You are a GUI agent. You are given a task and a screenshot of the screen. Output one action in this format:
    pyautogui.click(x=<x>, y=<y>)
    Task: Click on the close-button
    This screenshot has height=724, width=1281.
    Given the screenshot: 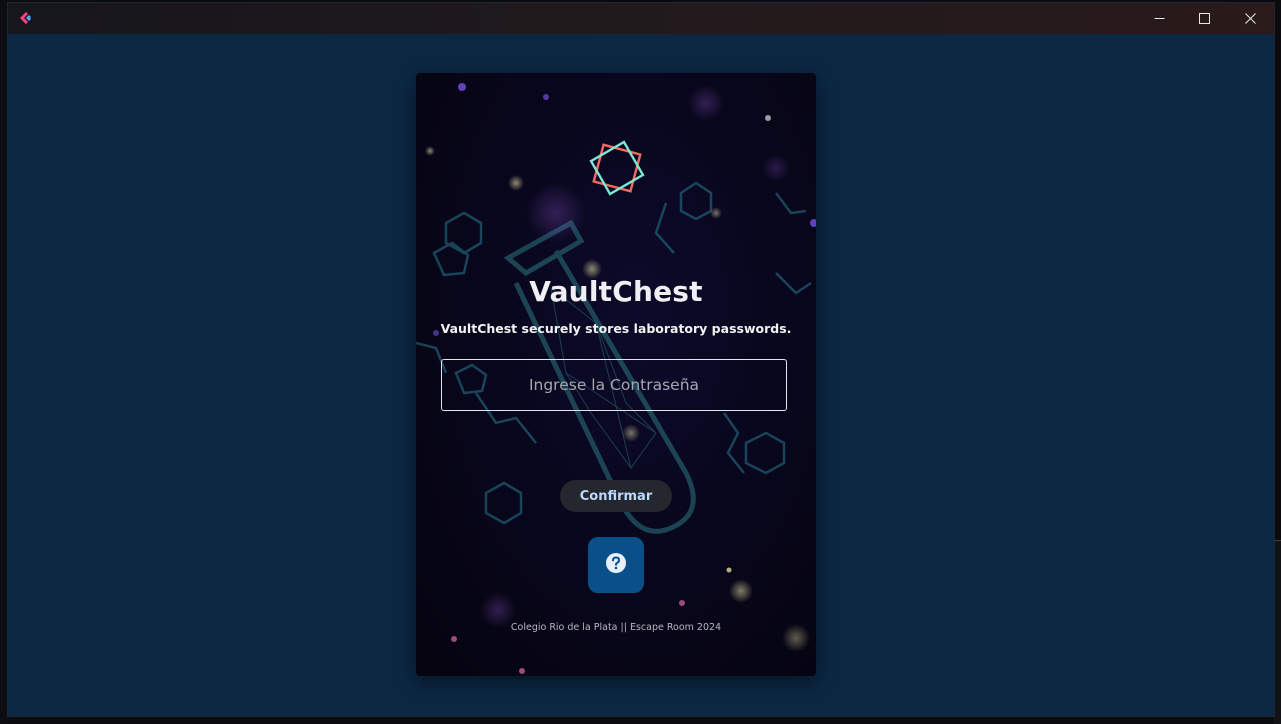 What is the action you would take?
    pyautogui.click(x=1250, y=18)
    